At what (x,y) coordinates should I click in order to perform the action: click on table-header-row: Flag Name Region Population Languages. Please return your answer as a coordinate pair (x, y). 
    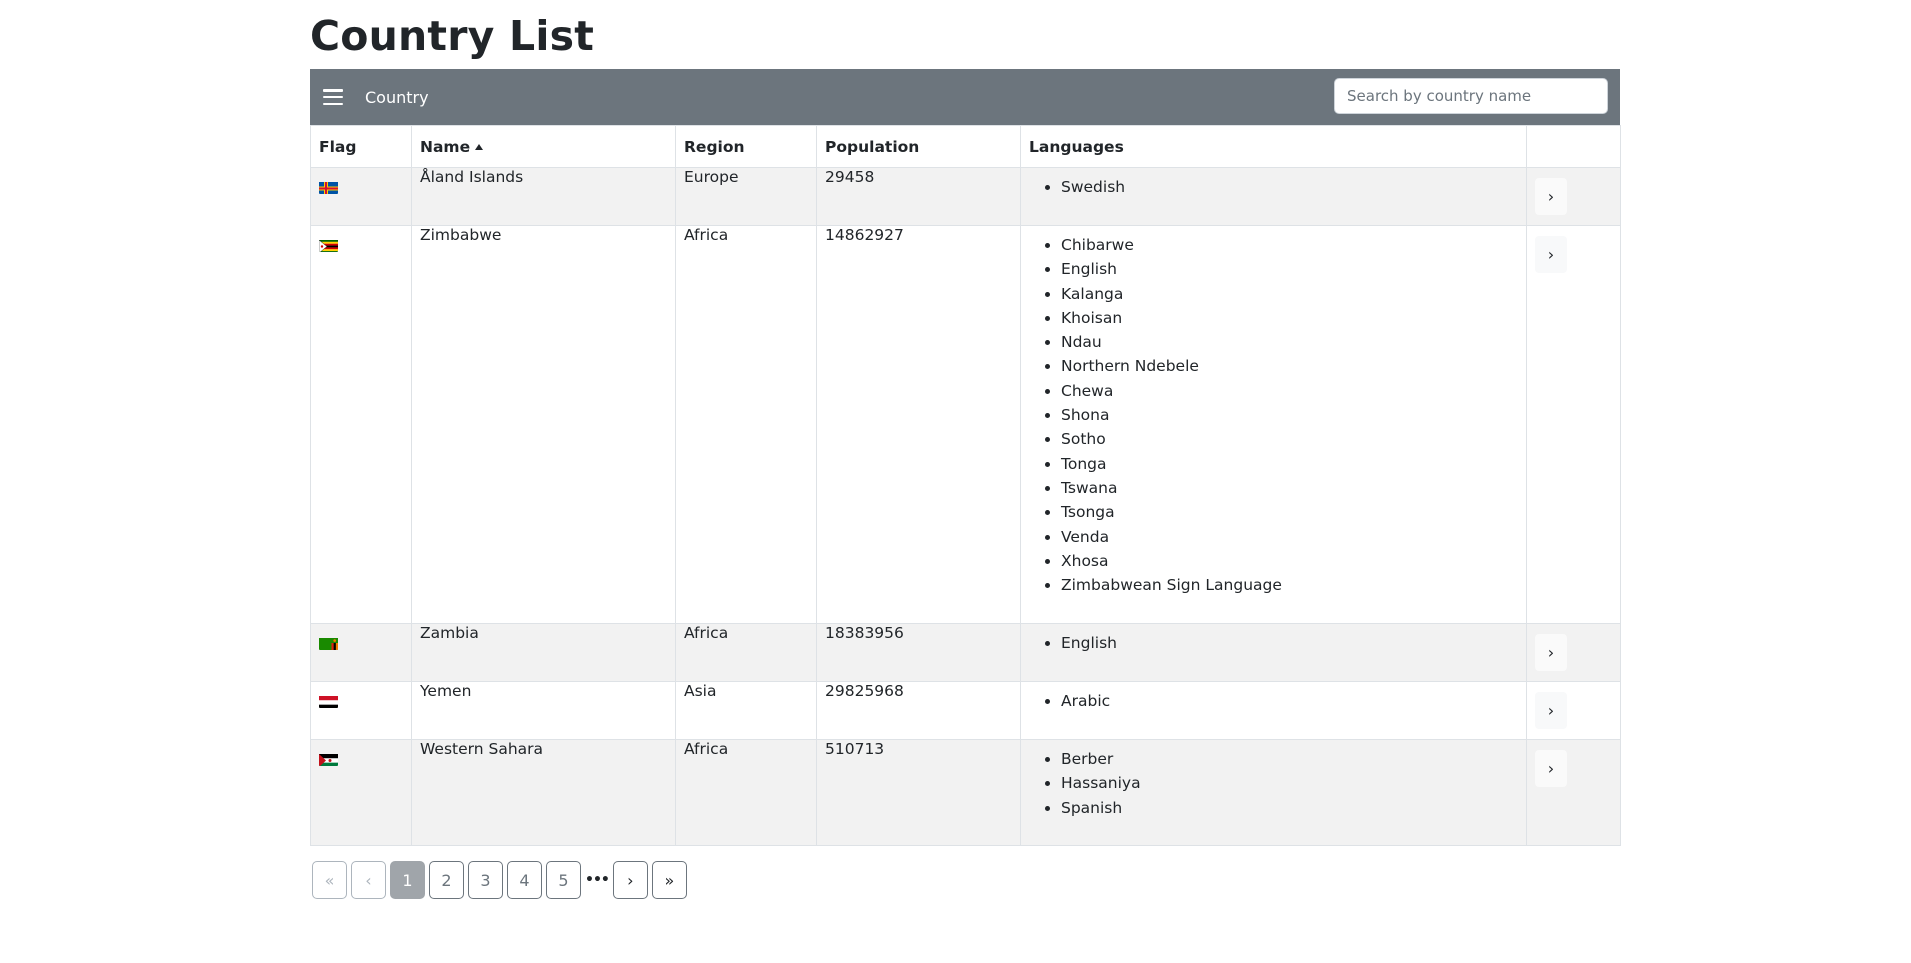
    Looking at the image, I should click on (965, 146).